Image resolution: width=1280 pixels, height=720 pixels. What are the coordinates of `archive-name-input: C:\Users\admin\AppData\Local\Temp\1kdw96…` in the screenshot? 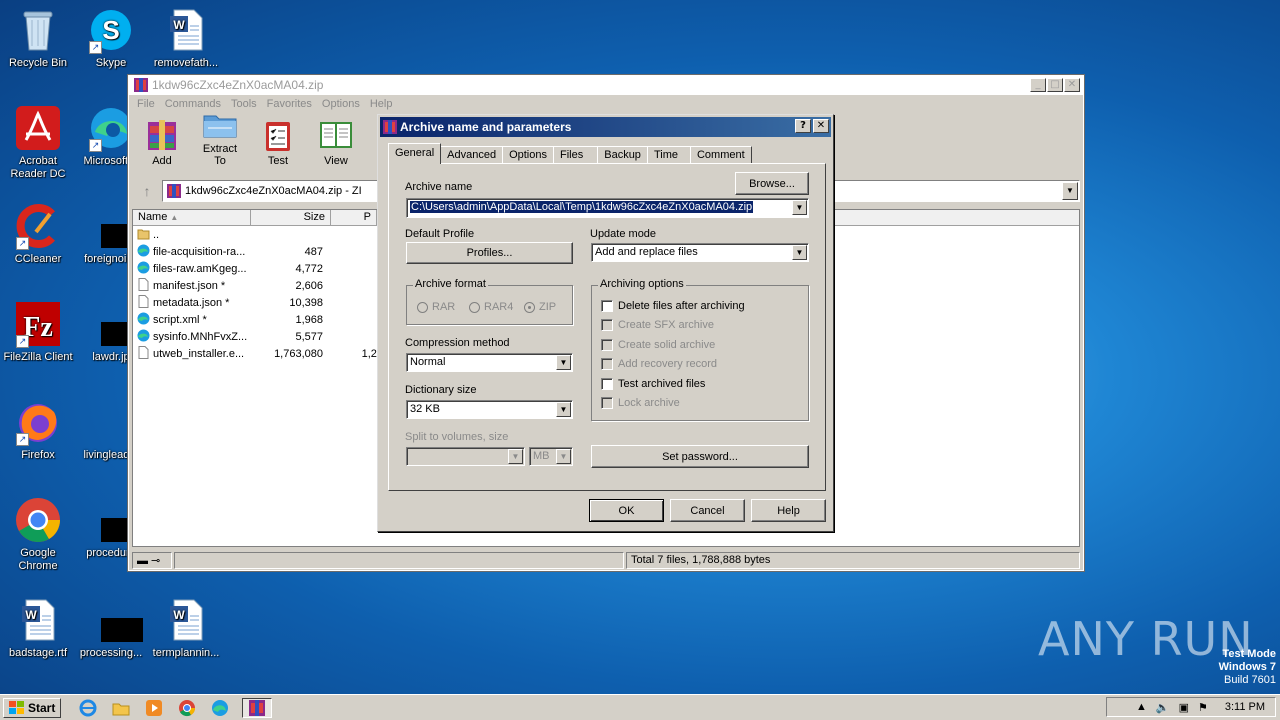 It's located at (607, 208).